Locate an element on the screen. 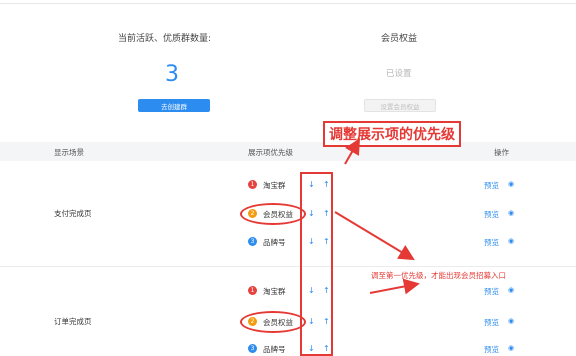  arrow-to-note is located at coordinates (374, 236).